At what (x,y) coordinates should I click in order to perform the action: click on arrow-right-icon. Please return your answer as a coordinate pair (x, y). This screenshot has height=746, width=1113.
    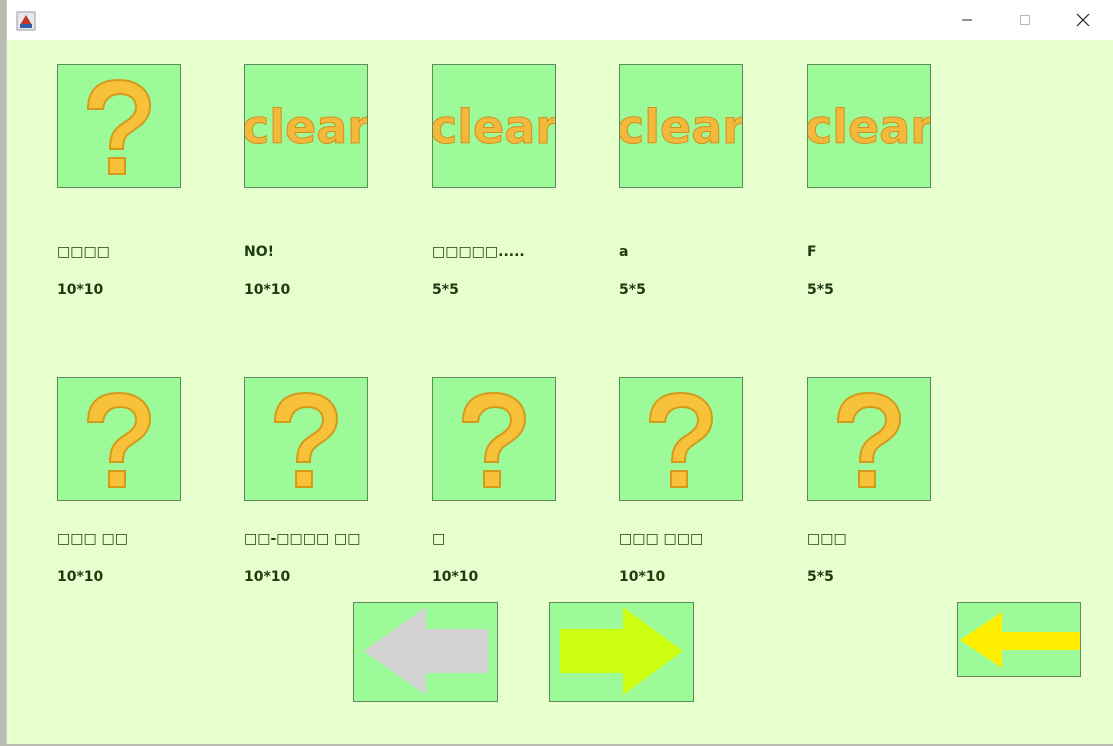
    Looking at the image, I should click on (621, 651).